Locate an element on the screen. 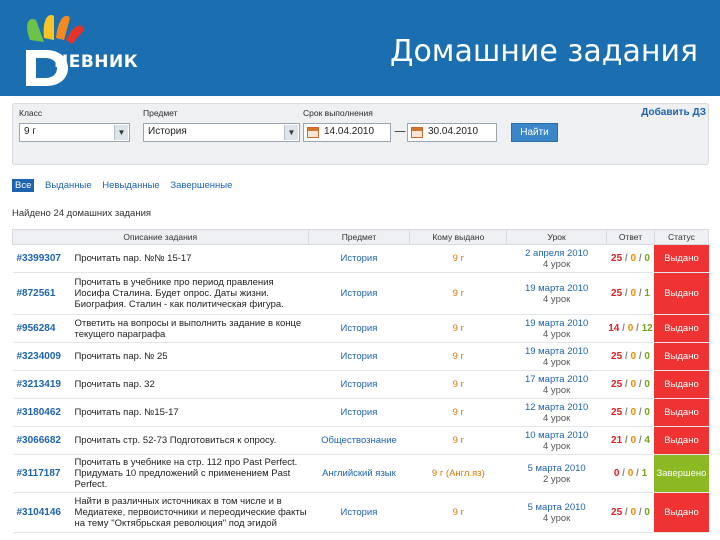 This screenshot has height=540, width=720. homework-description: Прочитать пар. №15-17 is located at coordinates (189, 412).